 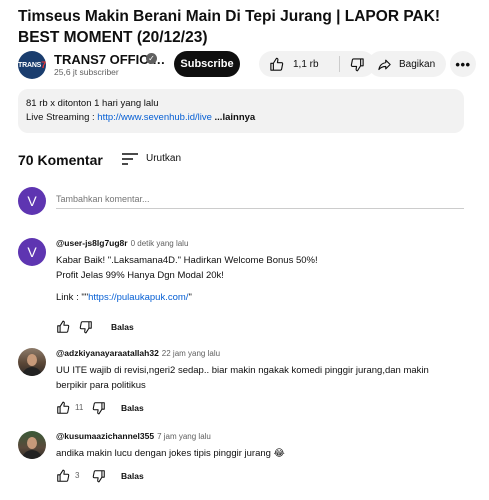 I want to click on comment-actions: Balas, so click(x=156, y=328).